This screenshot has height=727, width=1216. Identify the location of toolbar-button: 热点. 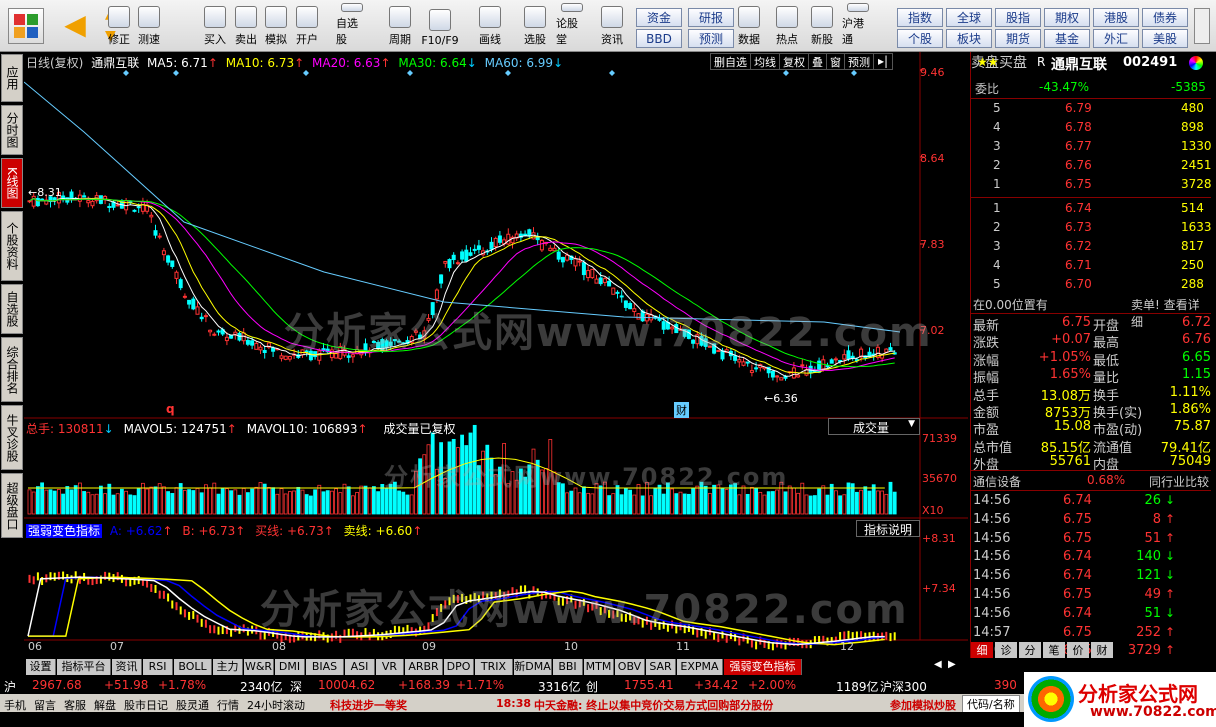
(787, 26).